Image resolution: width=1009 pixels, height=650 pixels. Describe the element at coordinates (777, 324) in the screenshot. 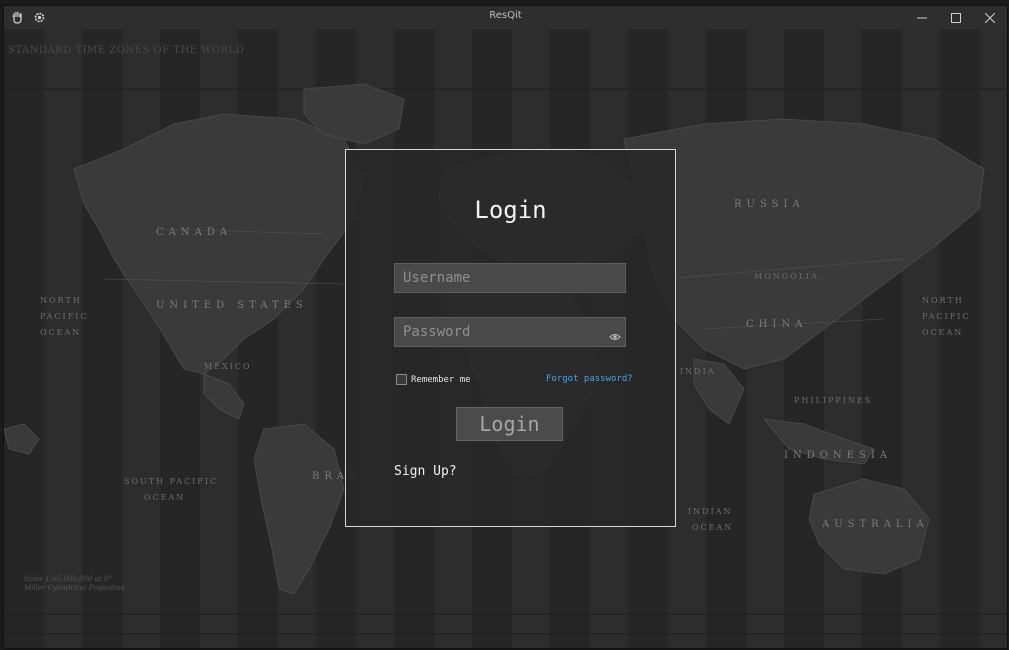

I see `map-label-china: CHINA` at that location.